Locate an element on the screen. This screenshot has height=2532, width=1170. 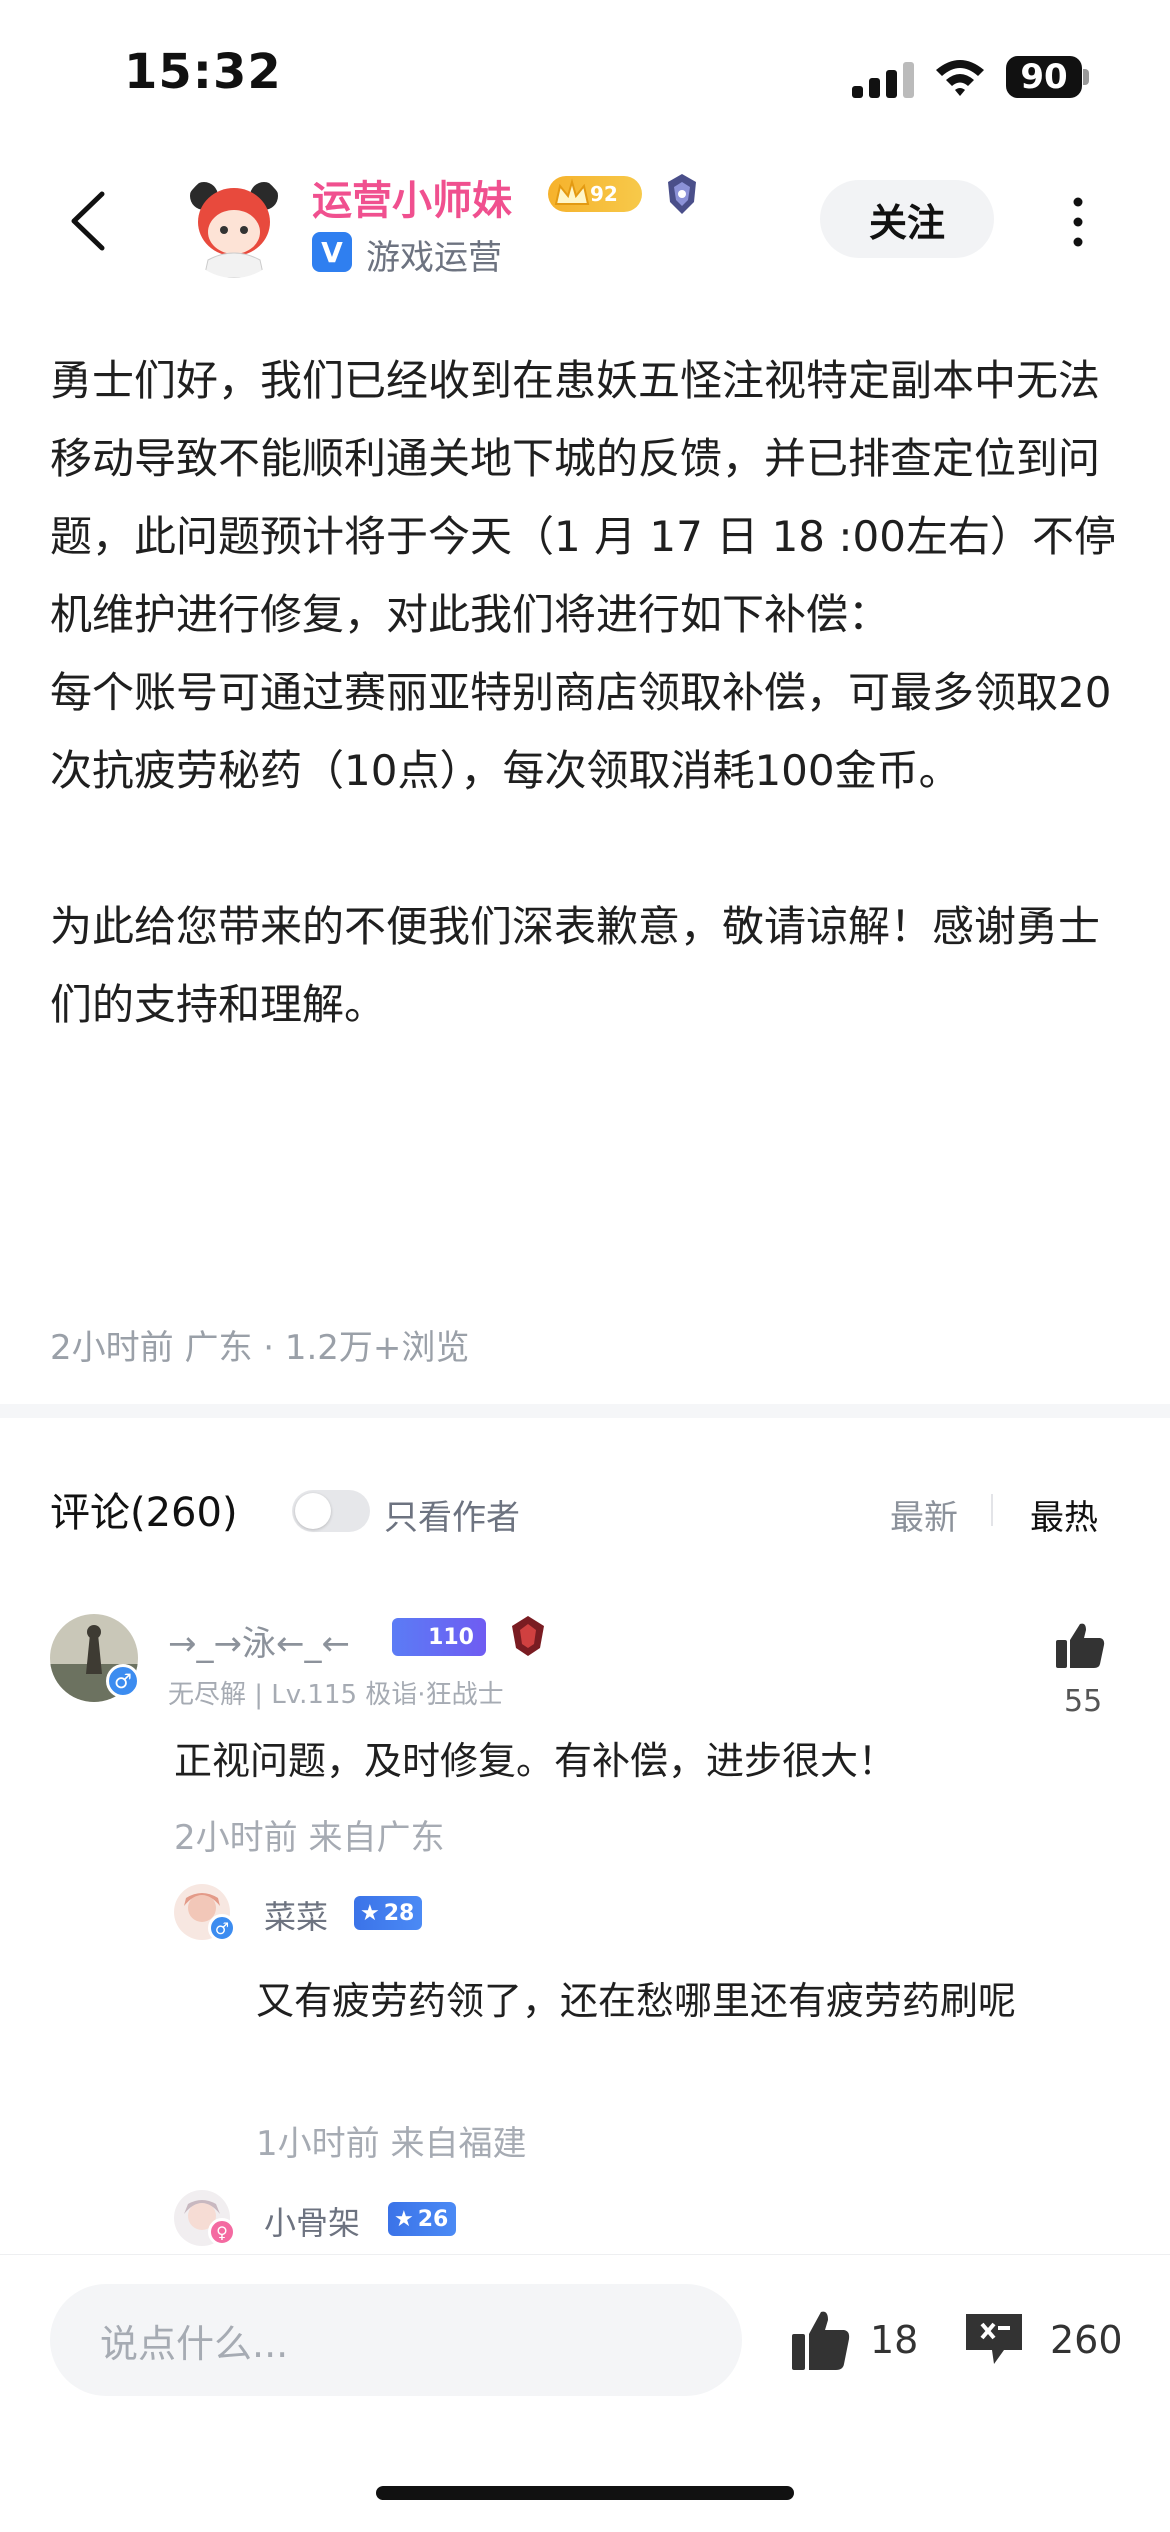
gender-female-icon: ♀ is located at coordinates (222, 2232).